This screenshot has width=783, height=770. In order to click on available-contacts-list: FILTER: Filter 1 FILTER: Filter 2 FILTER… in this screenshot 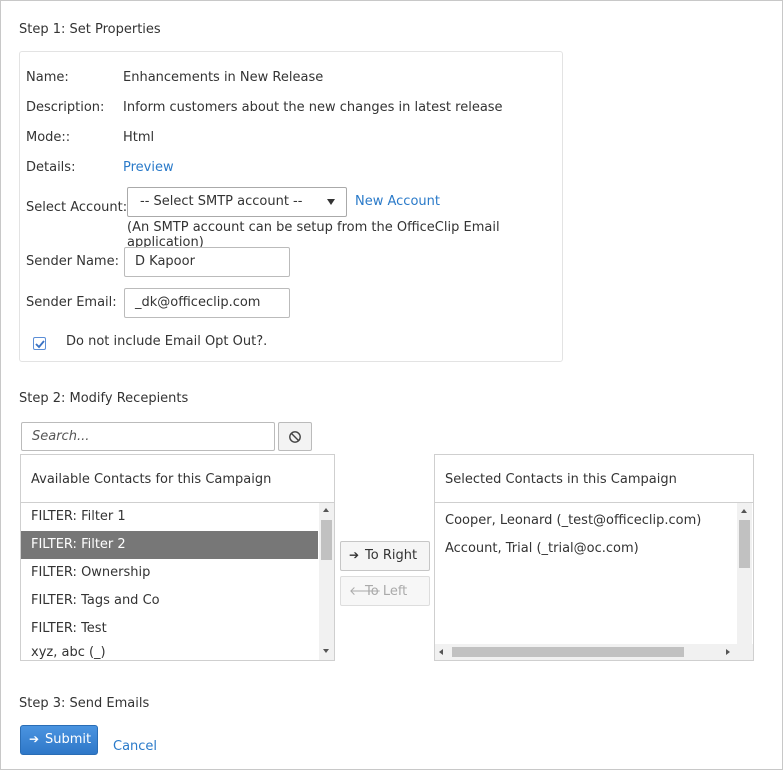, I will do `click(177, 581)`.